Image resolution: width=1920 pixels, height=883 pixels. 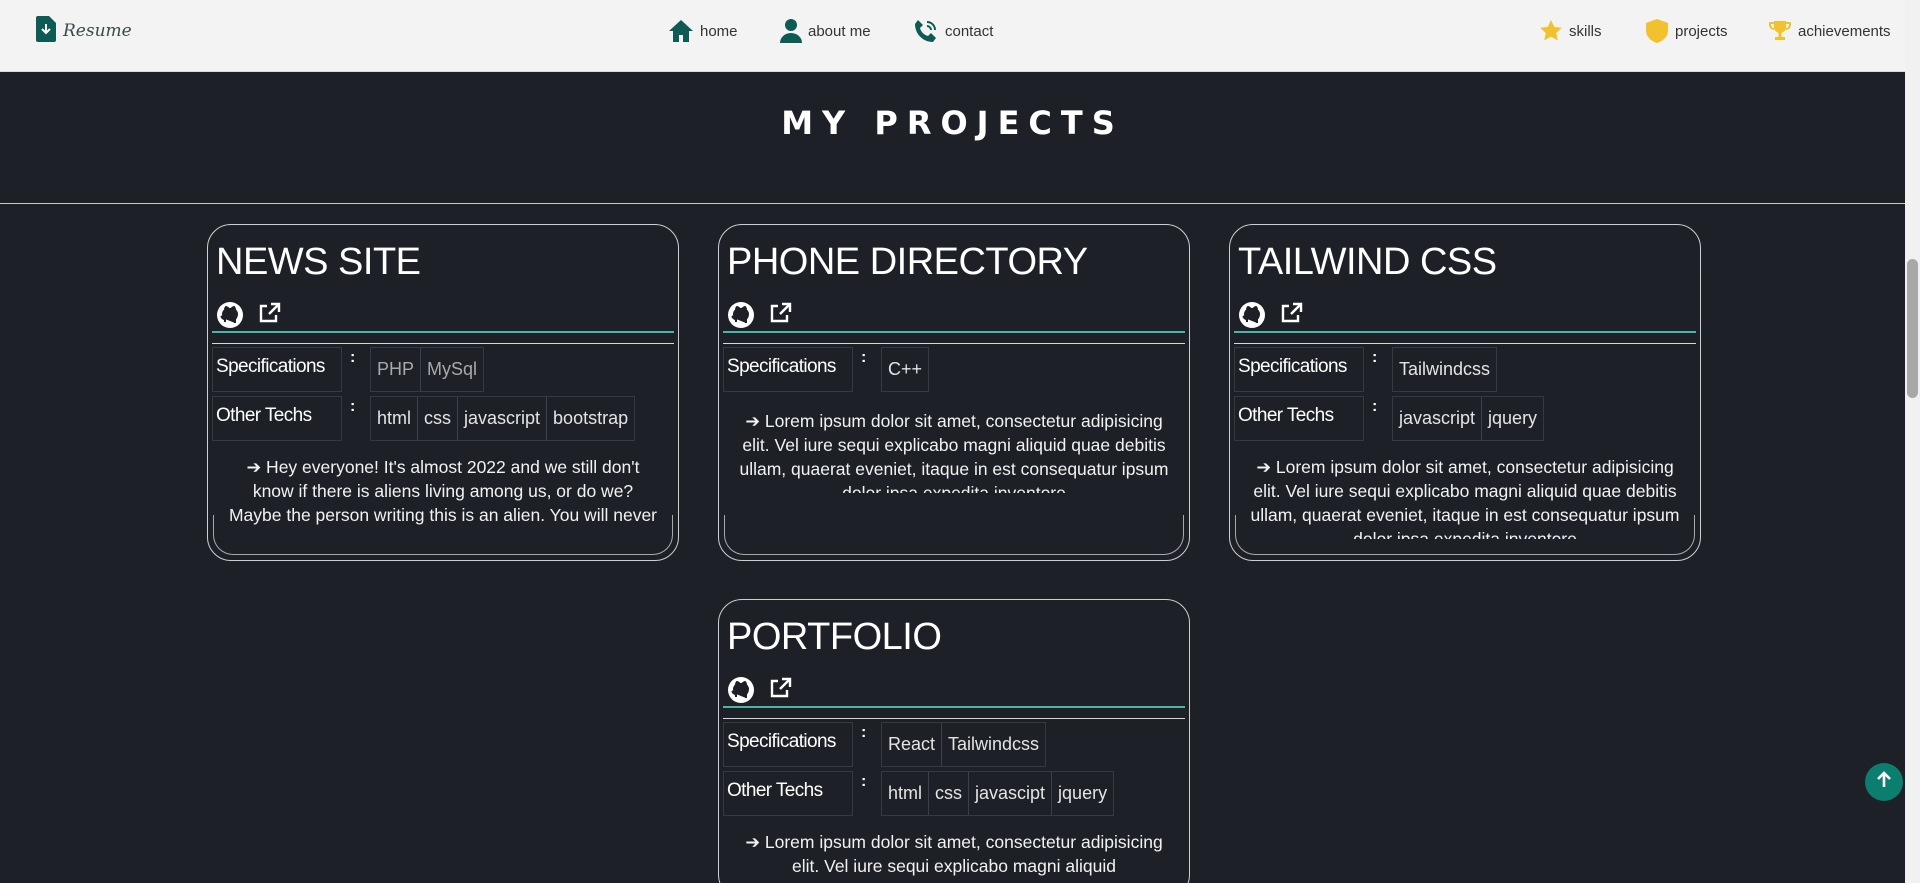 I want to click on specifications-row: Specifications : React Tailwindcss, so click(x=885, y=744).